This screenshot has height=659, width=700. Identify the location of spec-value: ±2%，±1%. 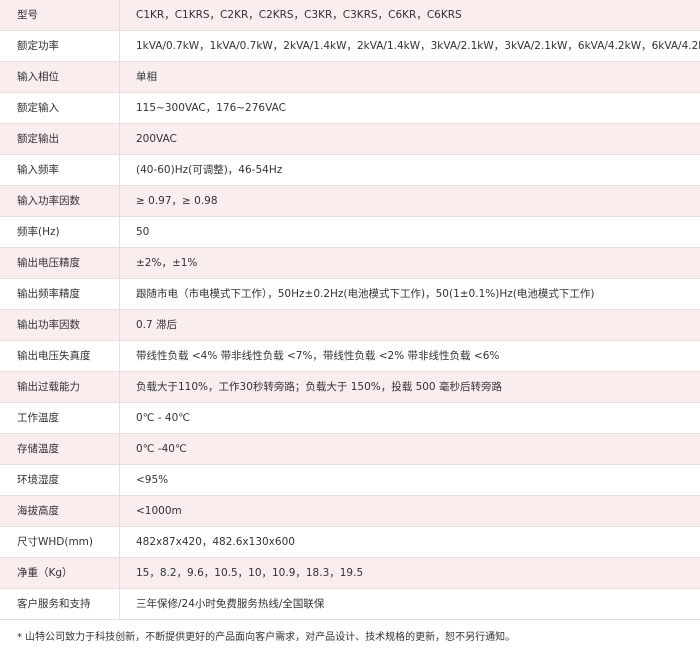
(409, 263).